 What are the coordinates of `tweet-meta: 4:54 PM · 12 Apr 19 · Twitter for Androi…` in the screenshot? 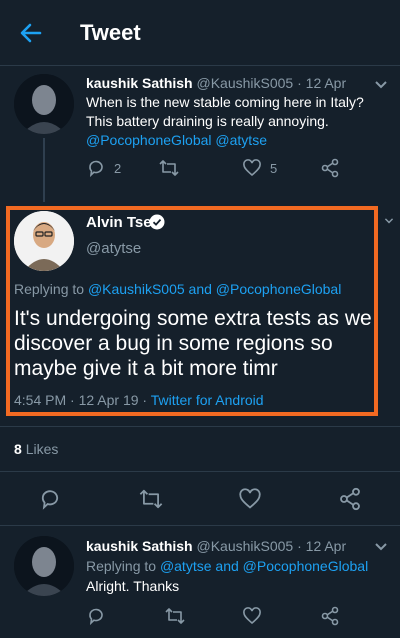 It's located at (139, 400).